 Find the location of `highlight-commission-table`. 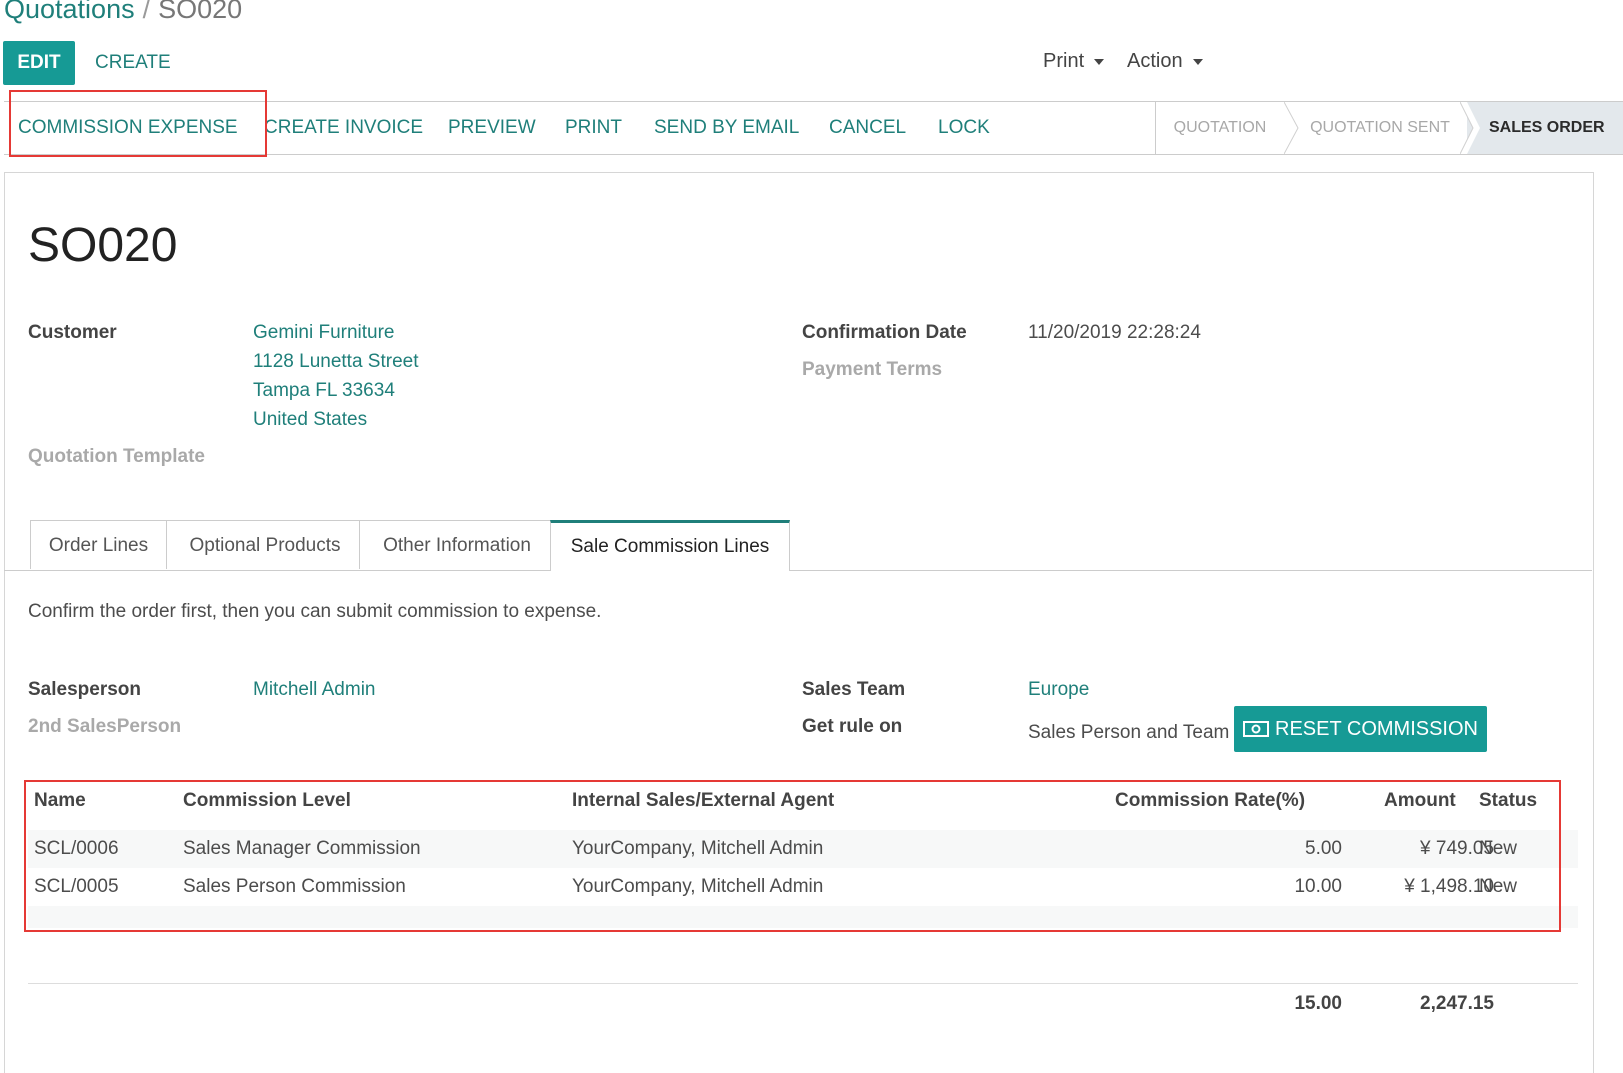

highlight-commission-table is located at coordinates (792, 856).